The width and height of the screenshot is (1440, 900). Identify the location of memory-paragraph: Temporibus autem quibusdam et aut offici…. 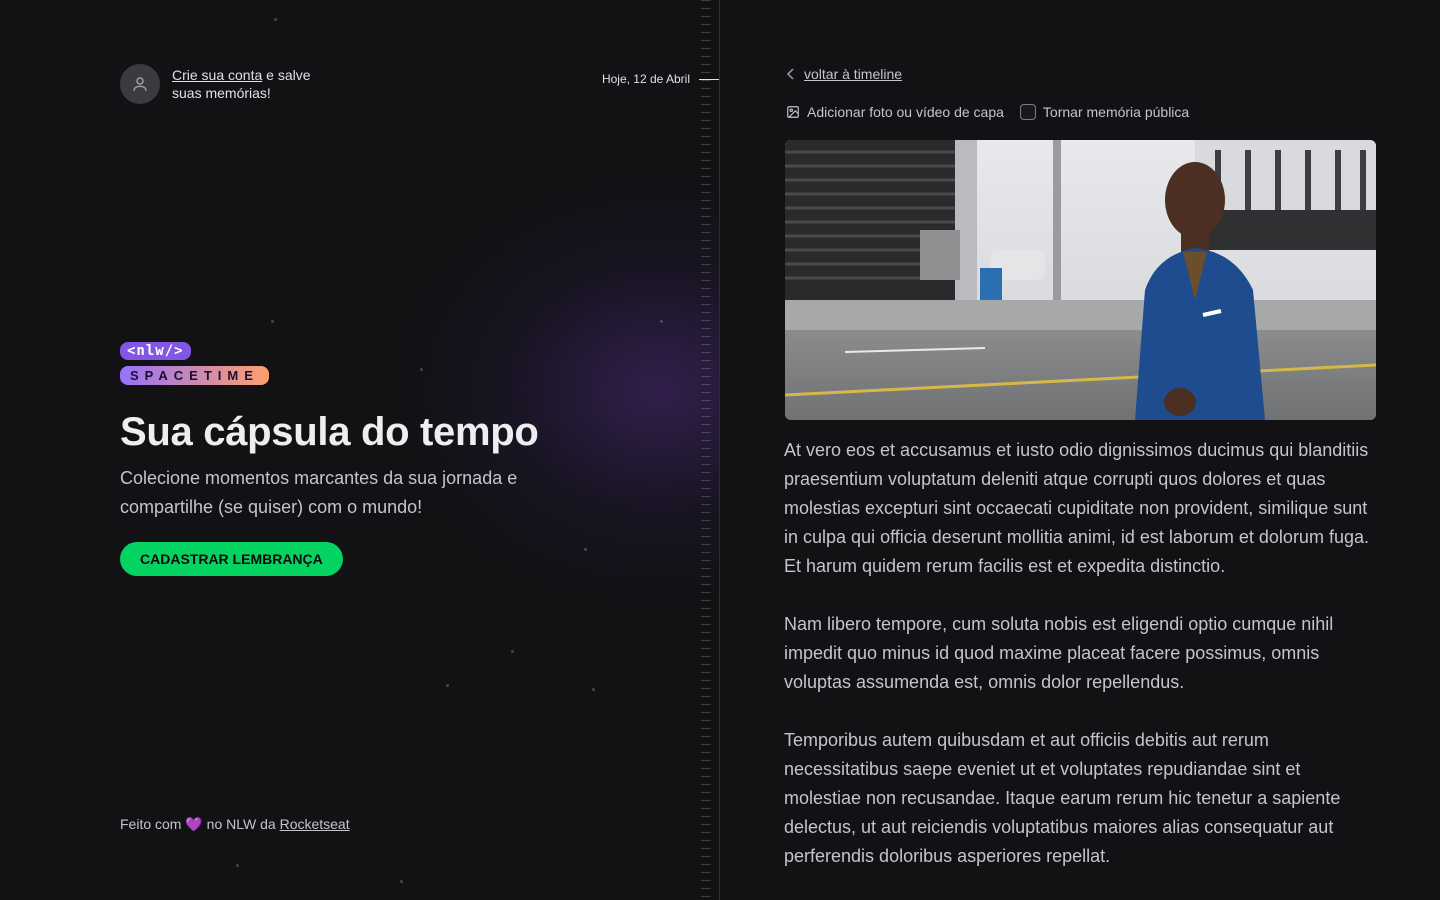
(1062, 798).